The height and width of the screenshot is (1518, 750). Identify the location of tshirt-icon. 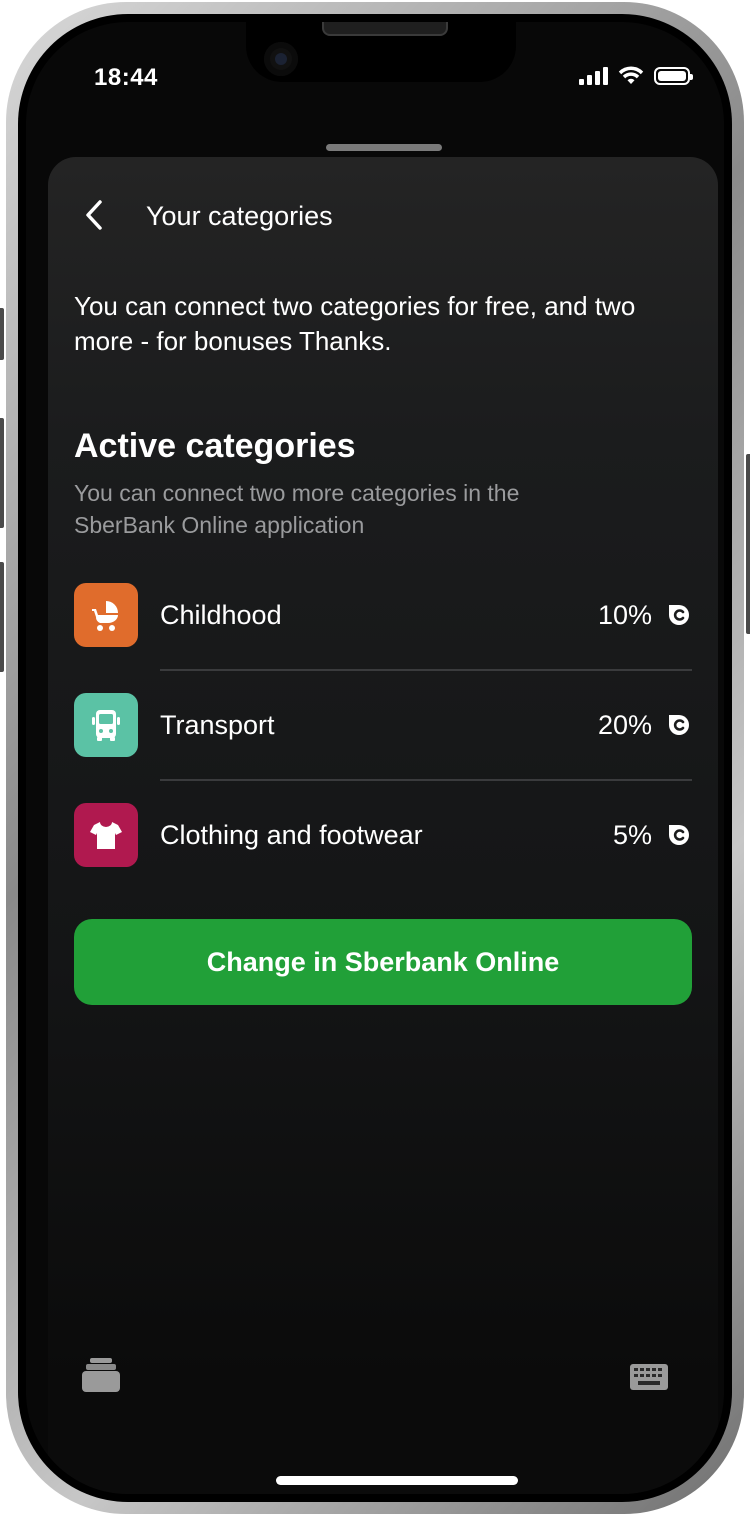
(106, 835).